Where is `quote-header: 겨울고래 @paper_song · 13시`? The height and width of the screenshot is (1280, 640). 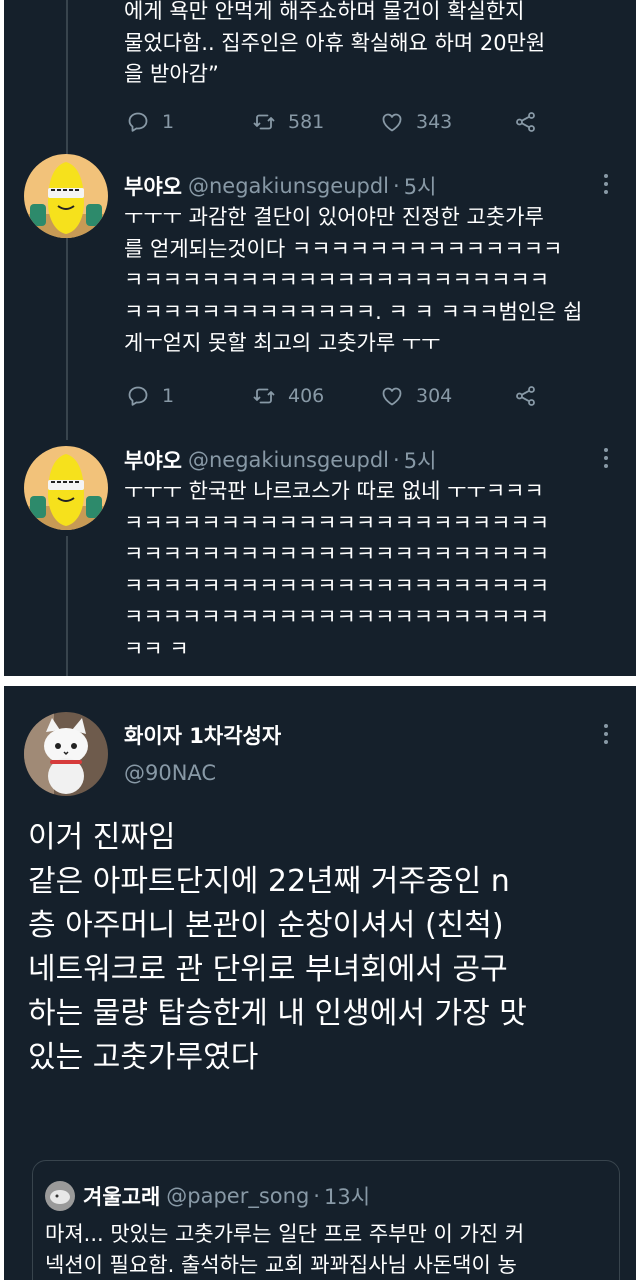 quote-header: 겨울고래 @paper_song · 13시 is located at coordinates (207, 1196).